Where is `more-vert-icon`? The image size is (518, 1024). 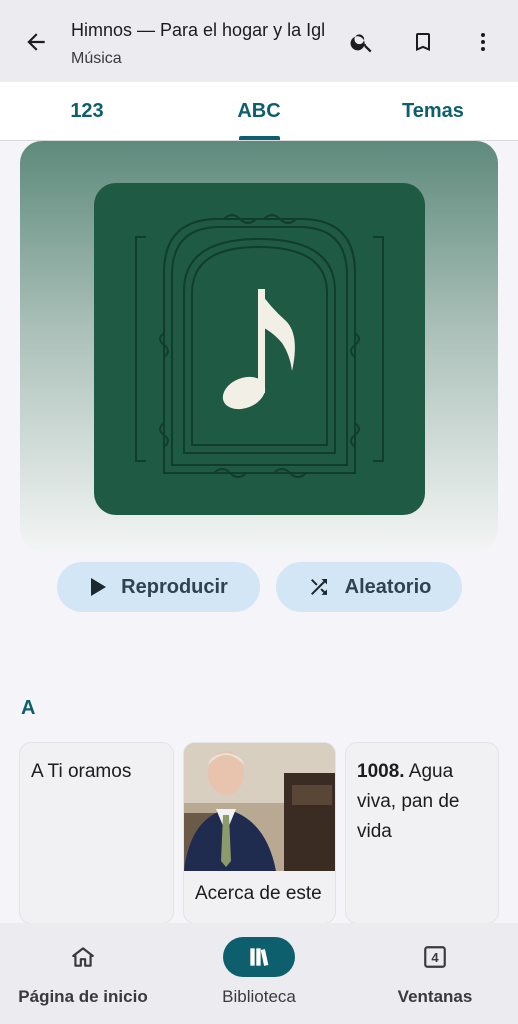 more-vert-icon is located at coordinates (483, 42).